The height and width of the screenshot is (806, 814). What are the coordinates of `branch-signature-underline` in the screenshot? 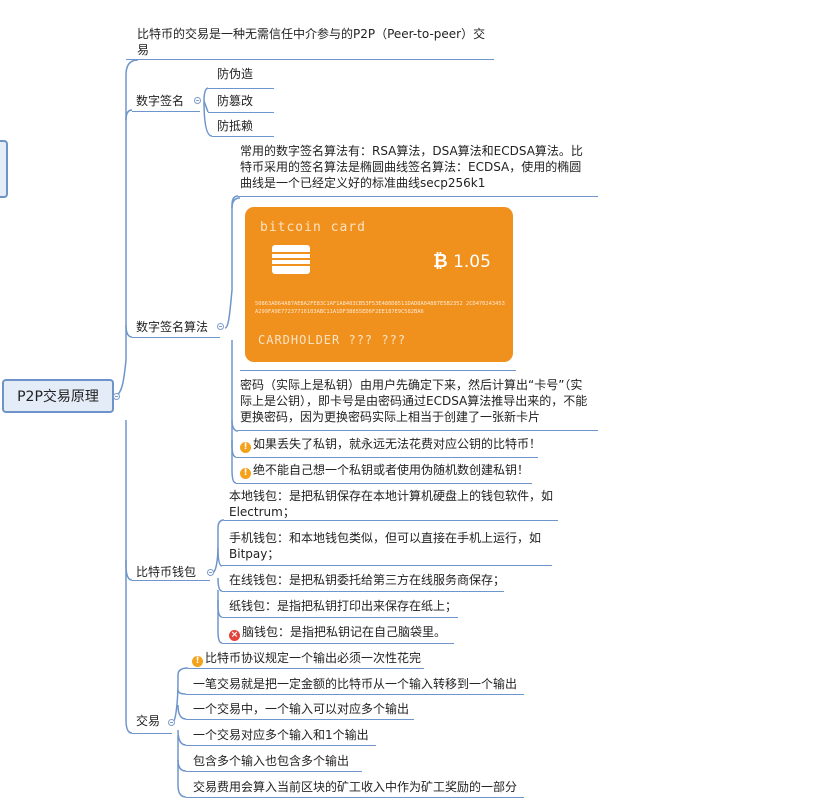 It's located at (166, 111).